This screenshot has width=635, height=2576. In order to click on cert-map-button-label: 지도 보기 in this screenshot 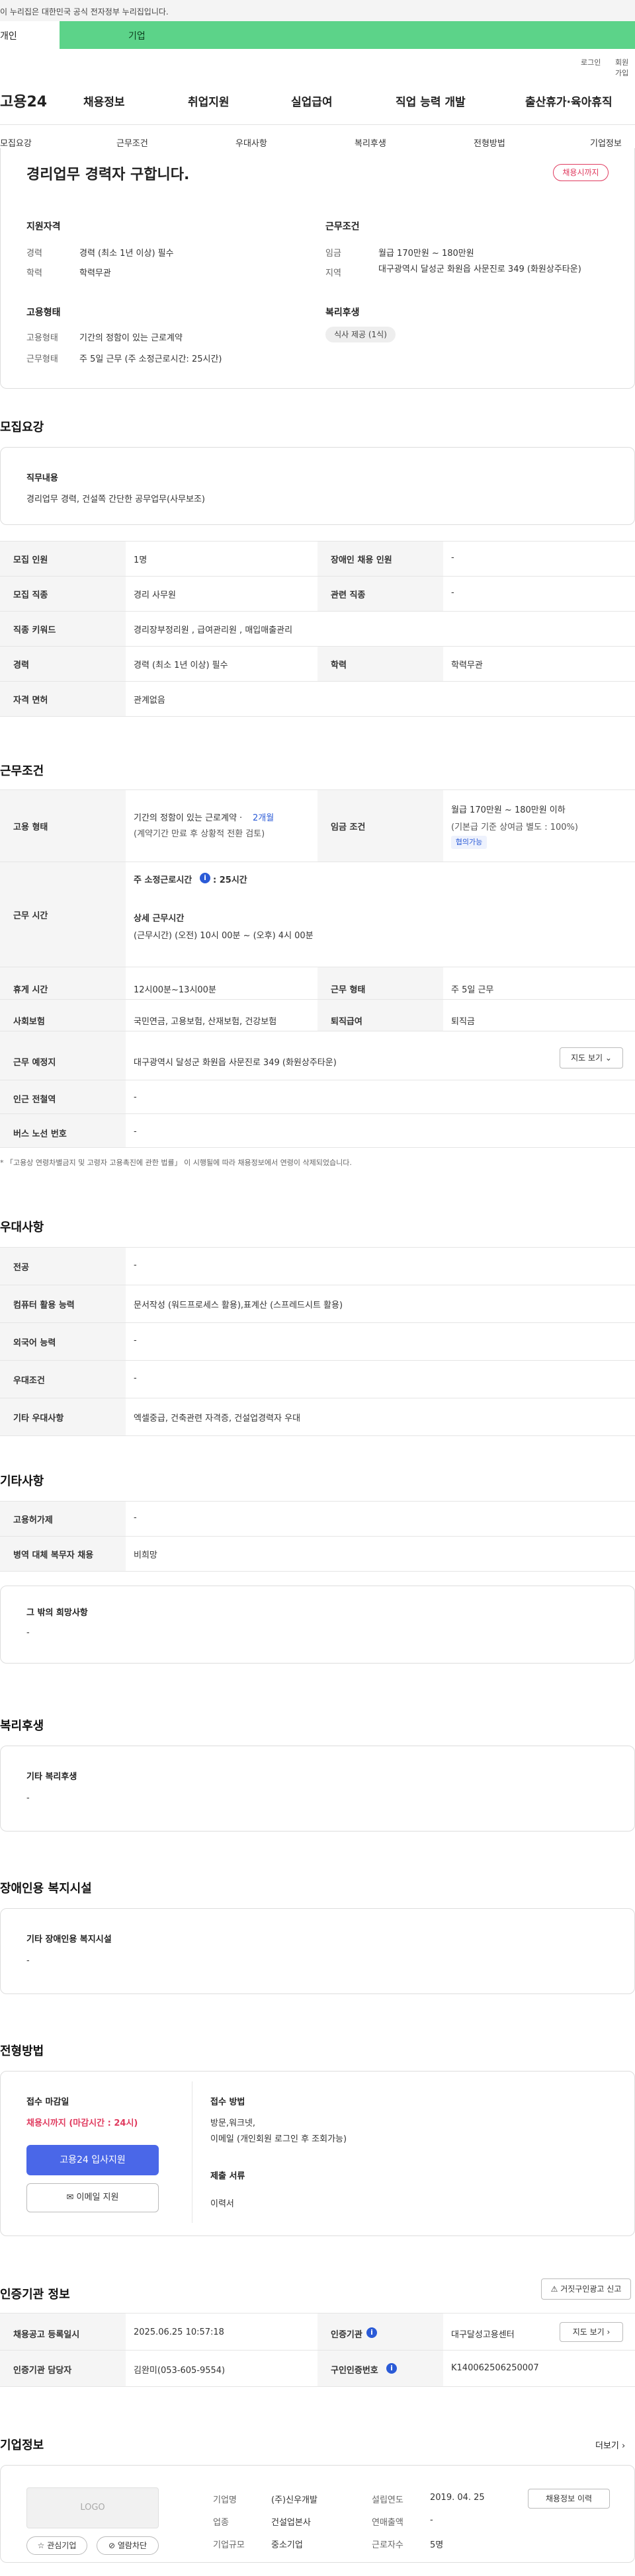, I will do `click(588, 2332)`.